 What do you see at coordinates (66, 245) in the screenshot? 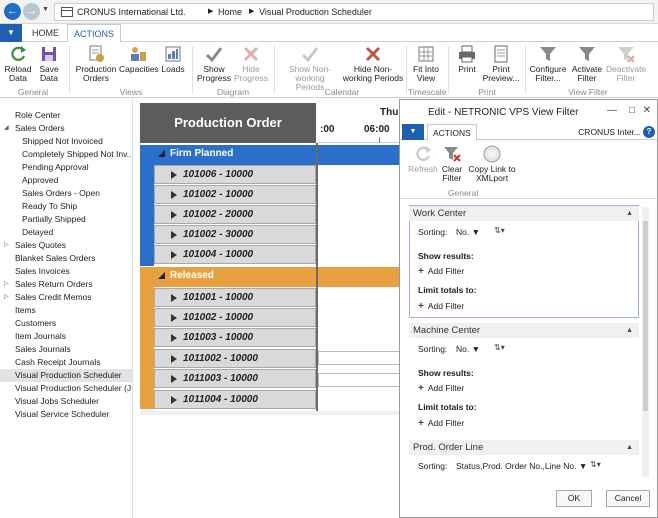
I see `nav-item-sales-quotes: ▷ Sales Quotes` at bounding box center [66, 245].